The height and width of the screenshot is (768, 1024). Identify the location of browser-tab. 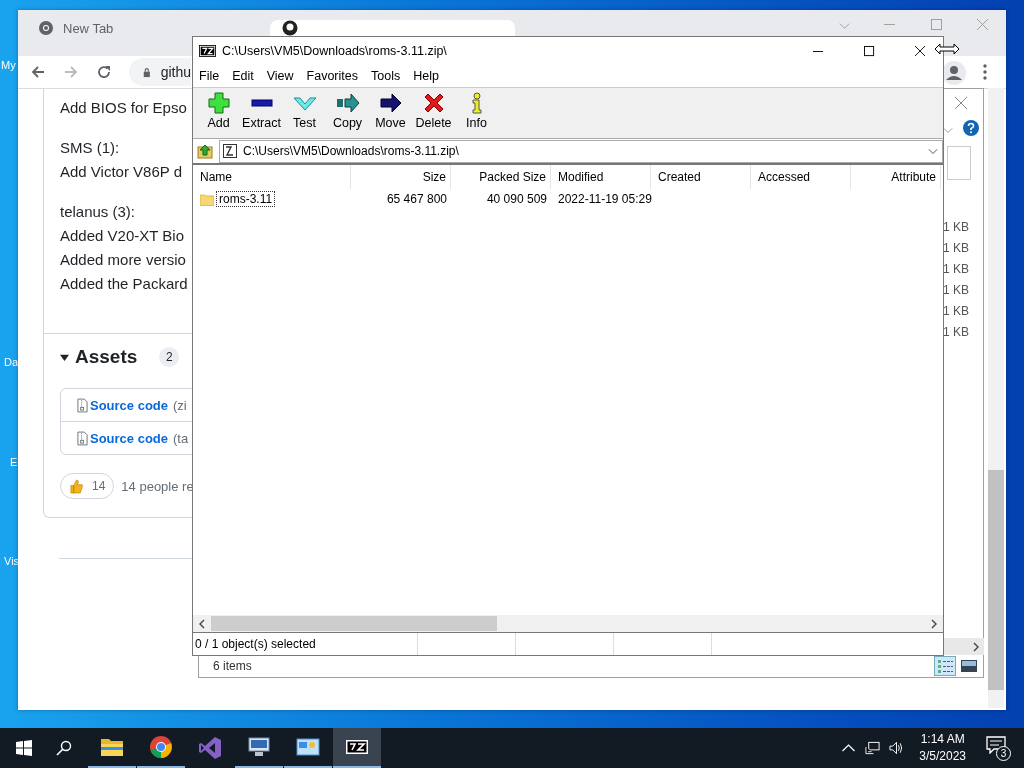
(392, 28).